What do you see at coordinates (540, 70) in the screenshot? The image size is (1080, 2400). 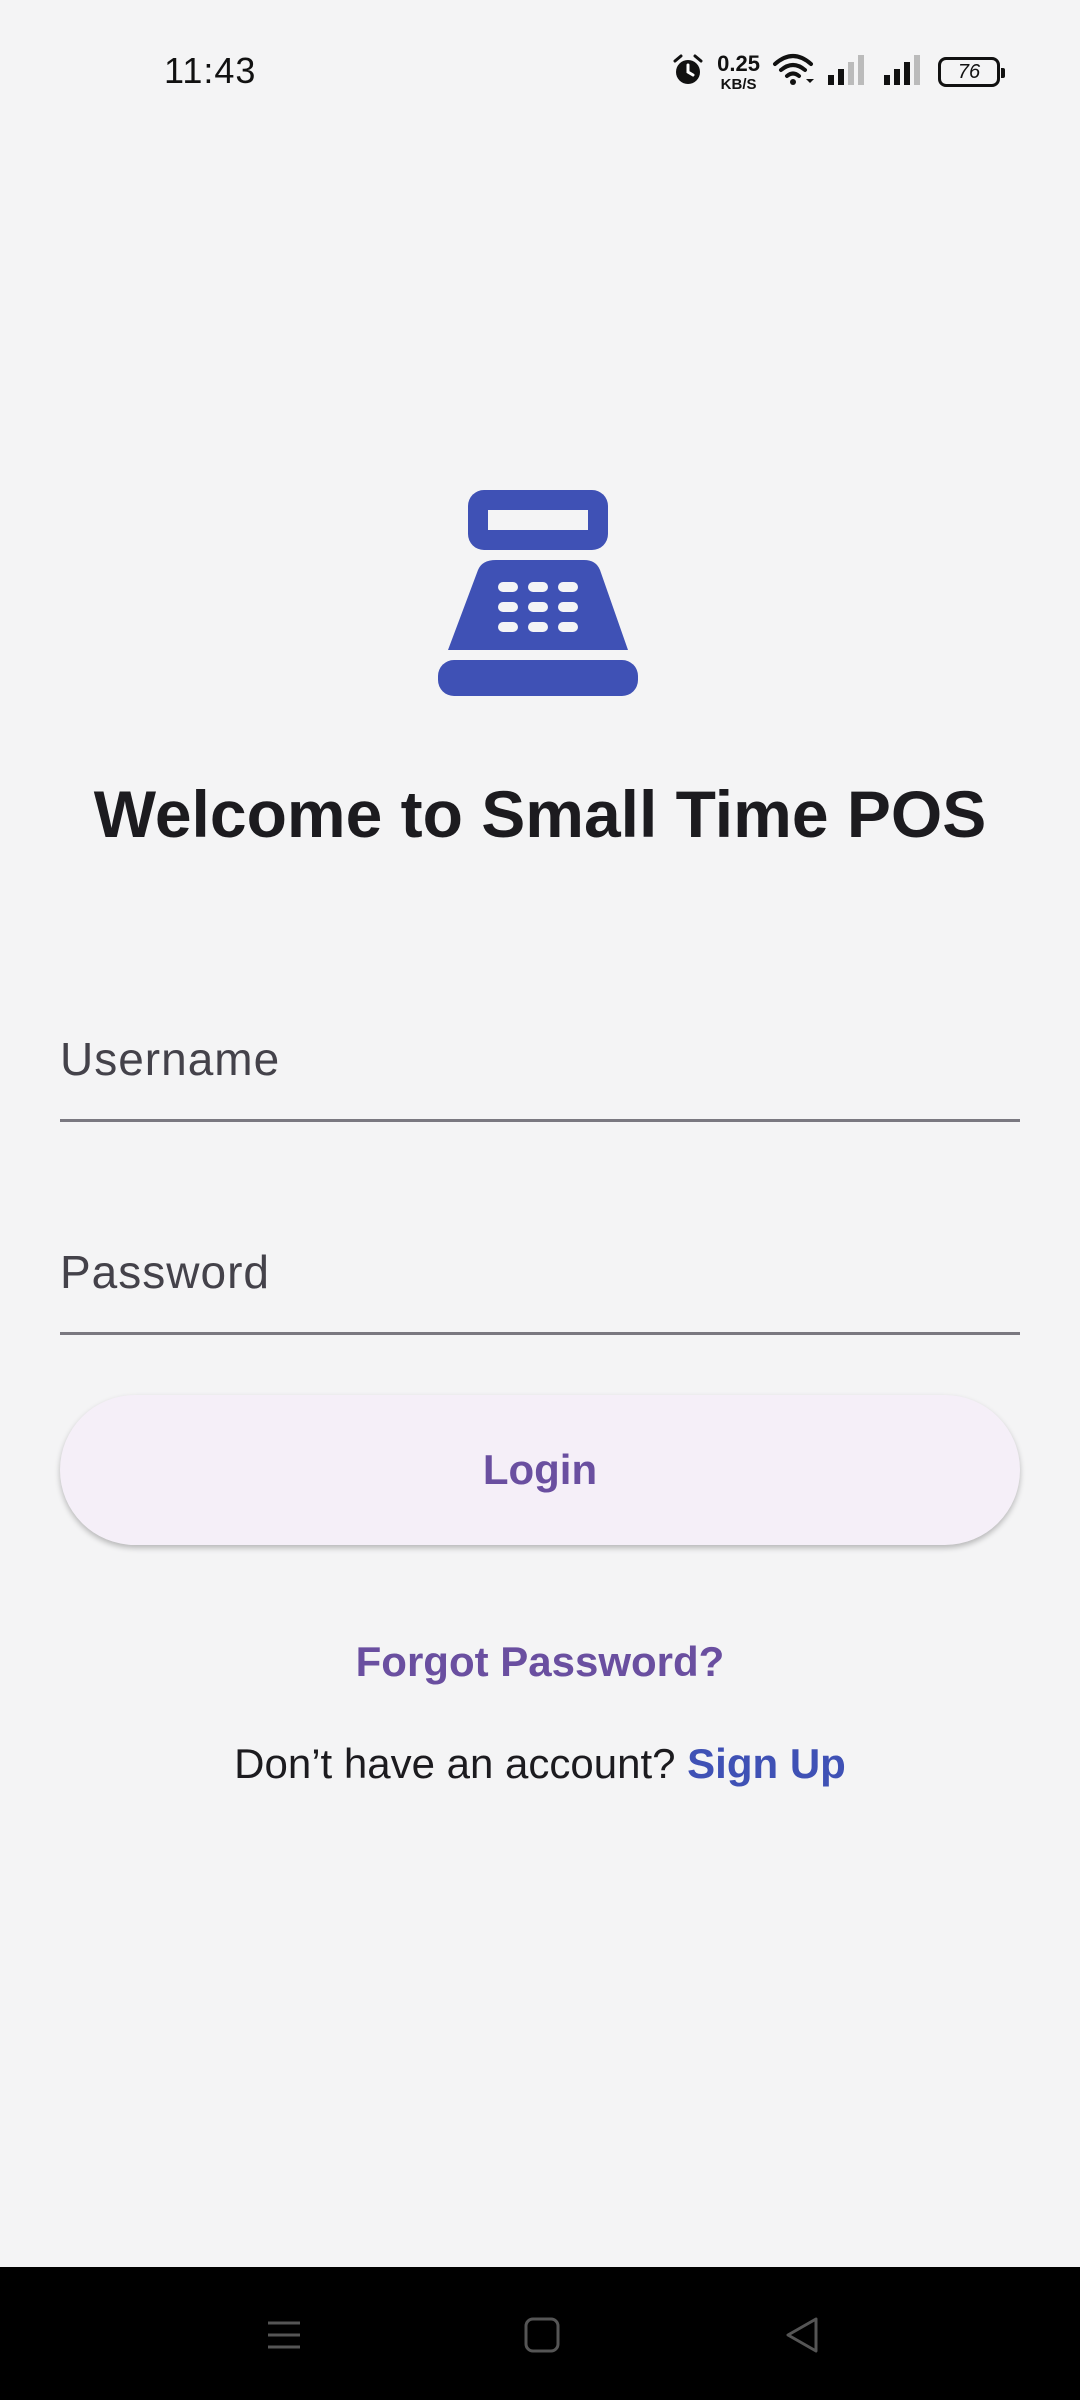 I see `status-bar: 11:43 0.25 KB/S 76` at bounding box center [540, 70].